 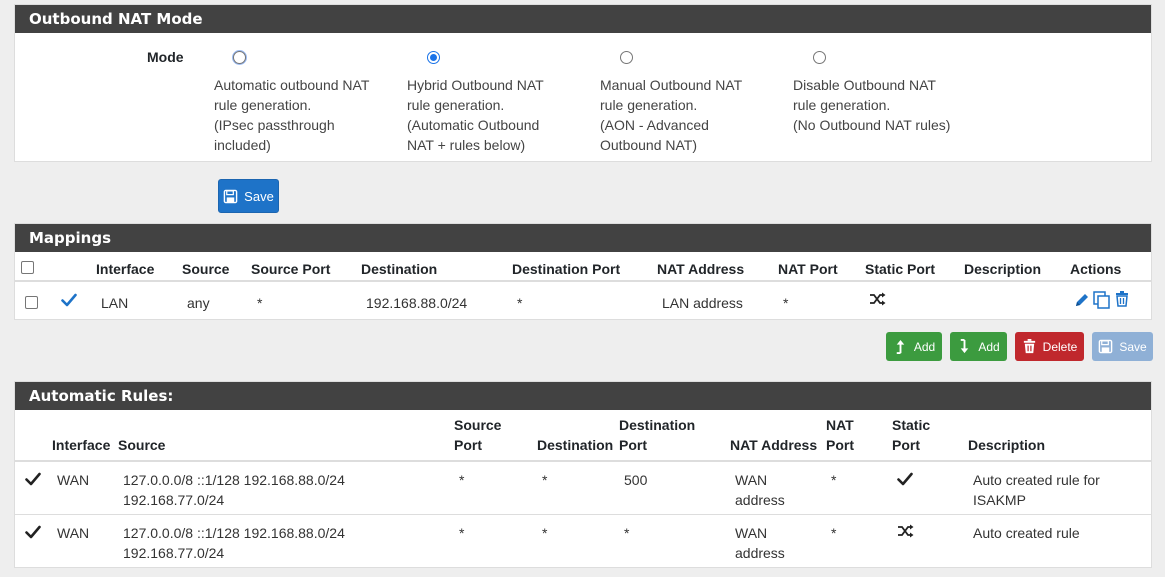 What do you see at coordinates (583, 238) in the screenshot?
I see `panel-title: Mappings` at bounding box center [583, 238].